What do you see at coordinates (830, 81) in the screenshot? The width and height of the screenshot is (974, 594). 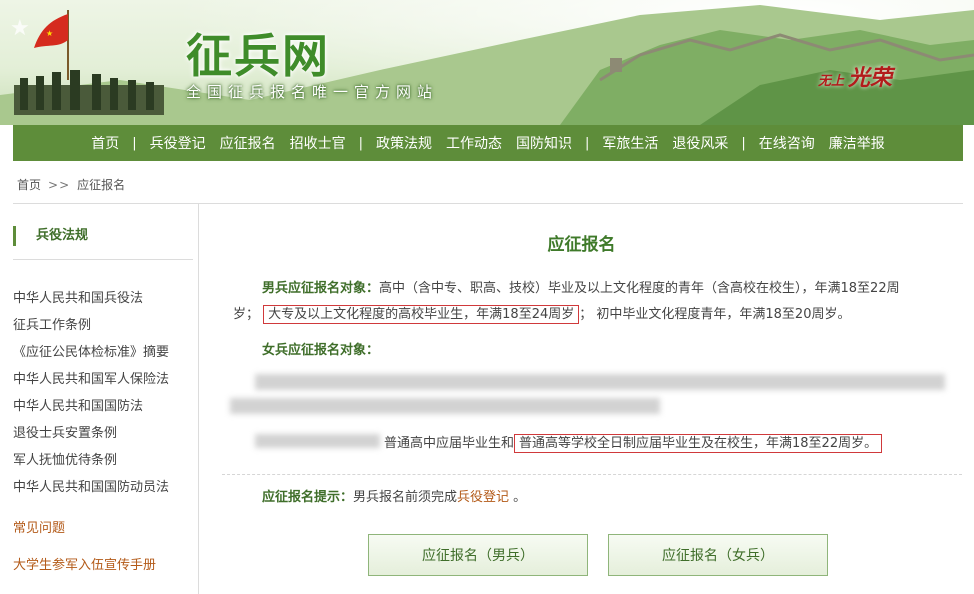 I see `slogan-small: 无上` at bounding box center [830, 81].